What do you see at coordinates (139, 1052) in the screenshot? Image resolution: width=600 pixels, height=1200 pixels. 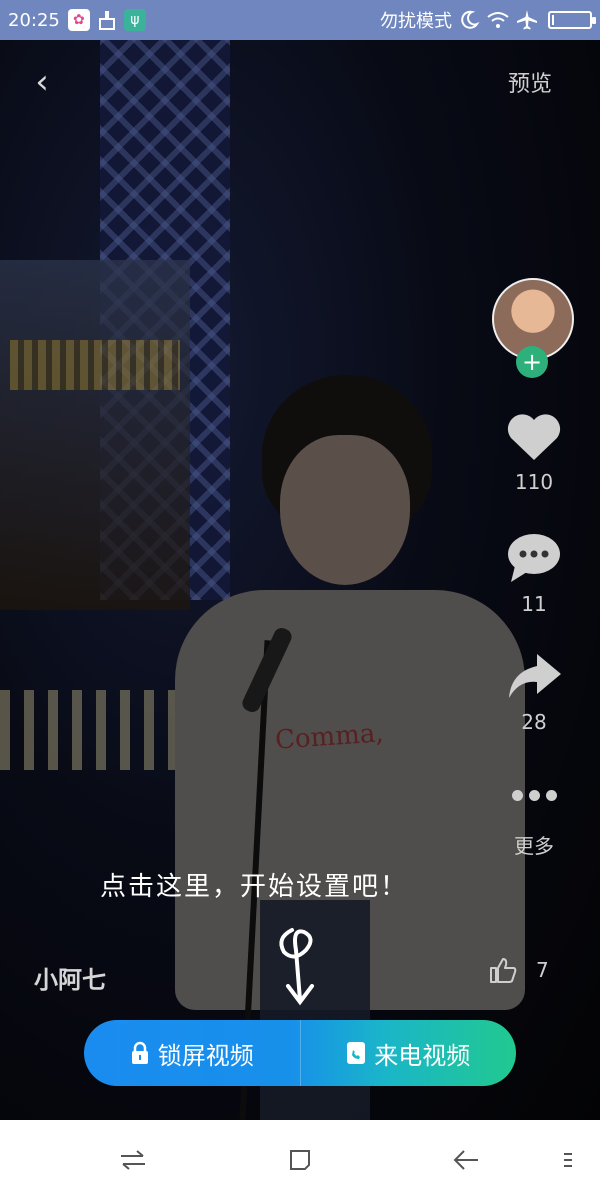 I see `lock-icon` at bounding box center [139, 1052].